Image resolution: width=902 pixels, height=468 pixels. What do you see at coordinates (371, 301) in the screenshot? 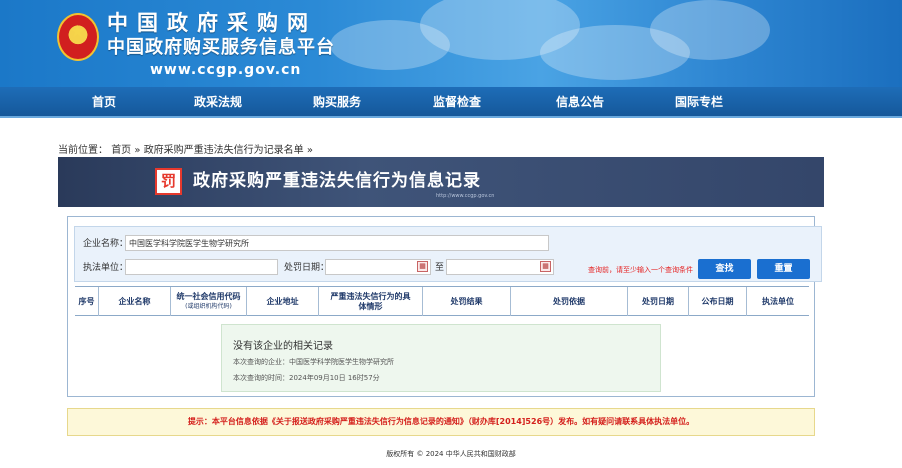
I see `column-header-violation: 严重违法失信行为的具体情形` at bounding box center [371, 301].